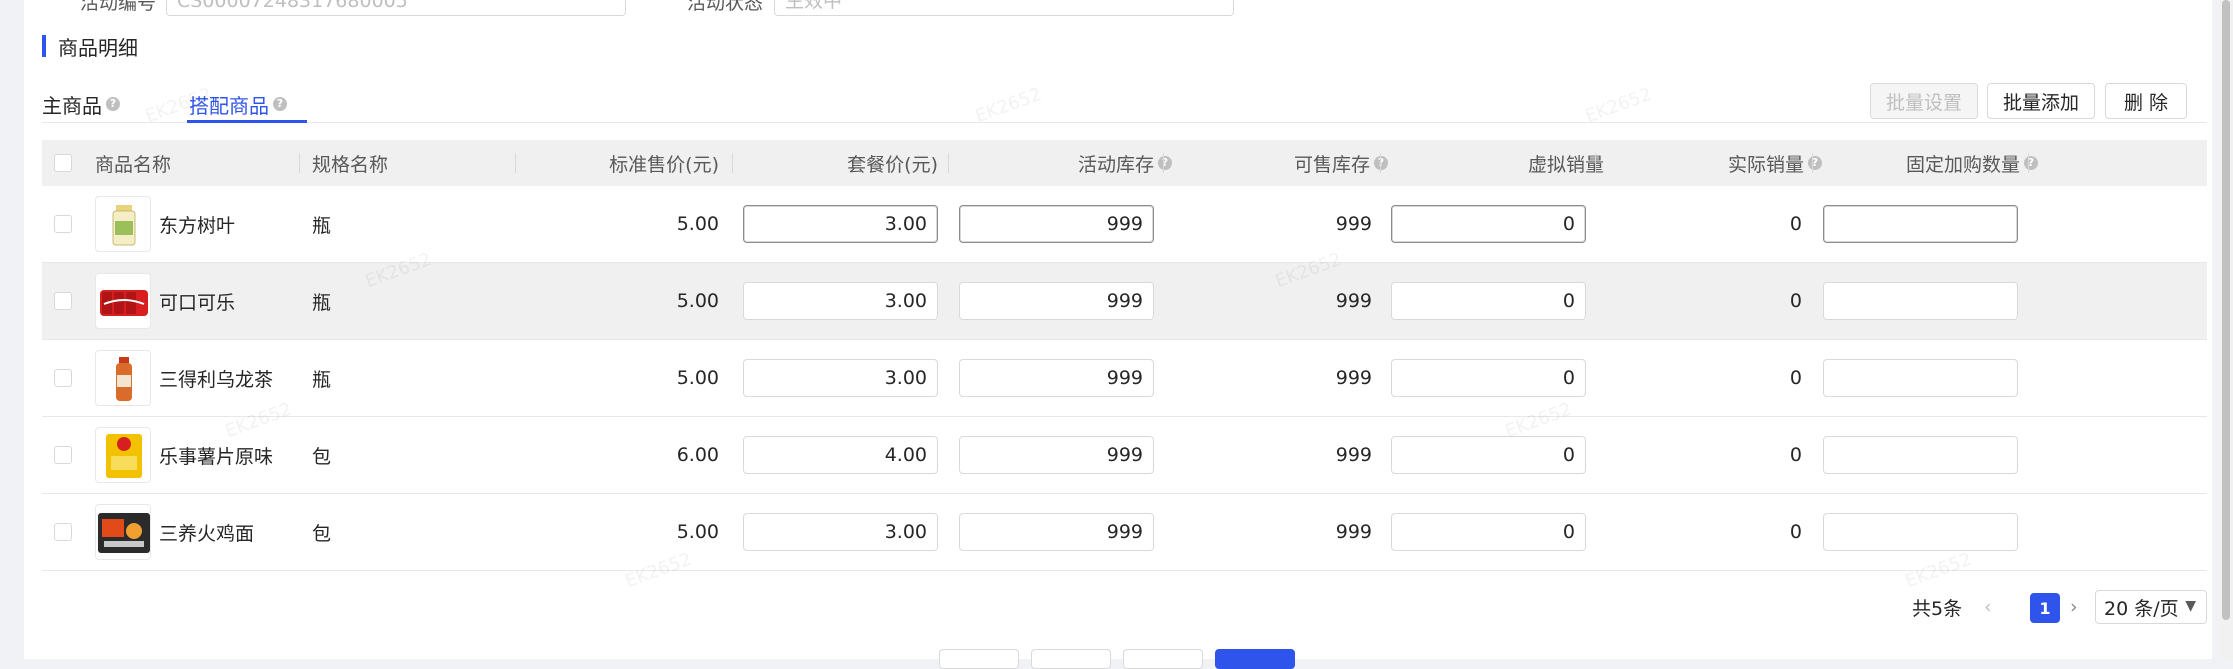 This screenshot has height=669, width=2233. I want to click on product-name: 东方树叶, so click(197, 225).